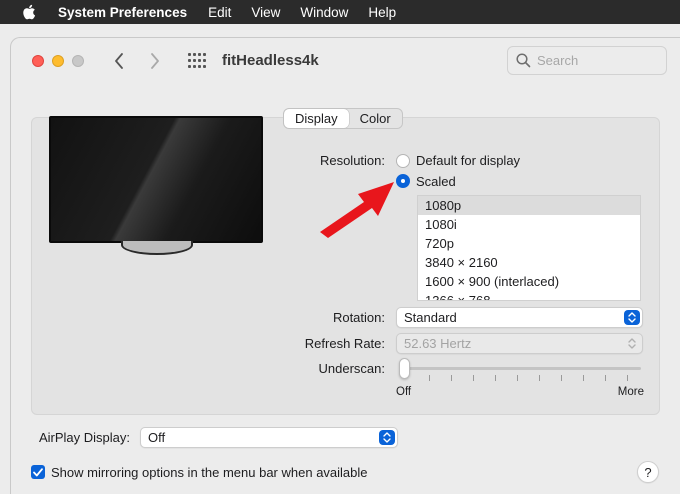 This screenshot has height=494, width=680. I want to click on resolution-option: 1600 × 900 (interlaced), so click(529, 281).